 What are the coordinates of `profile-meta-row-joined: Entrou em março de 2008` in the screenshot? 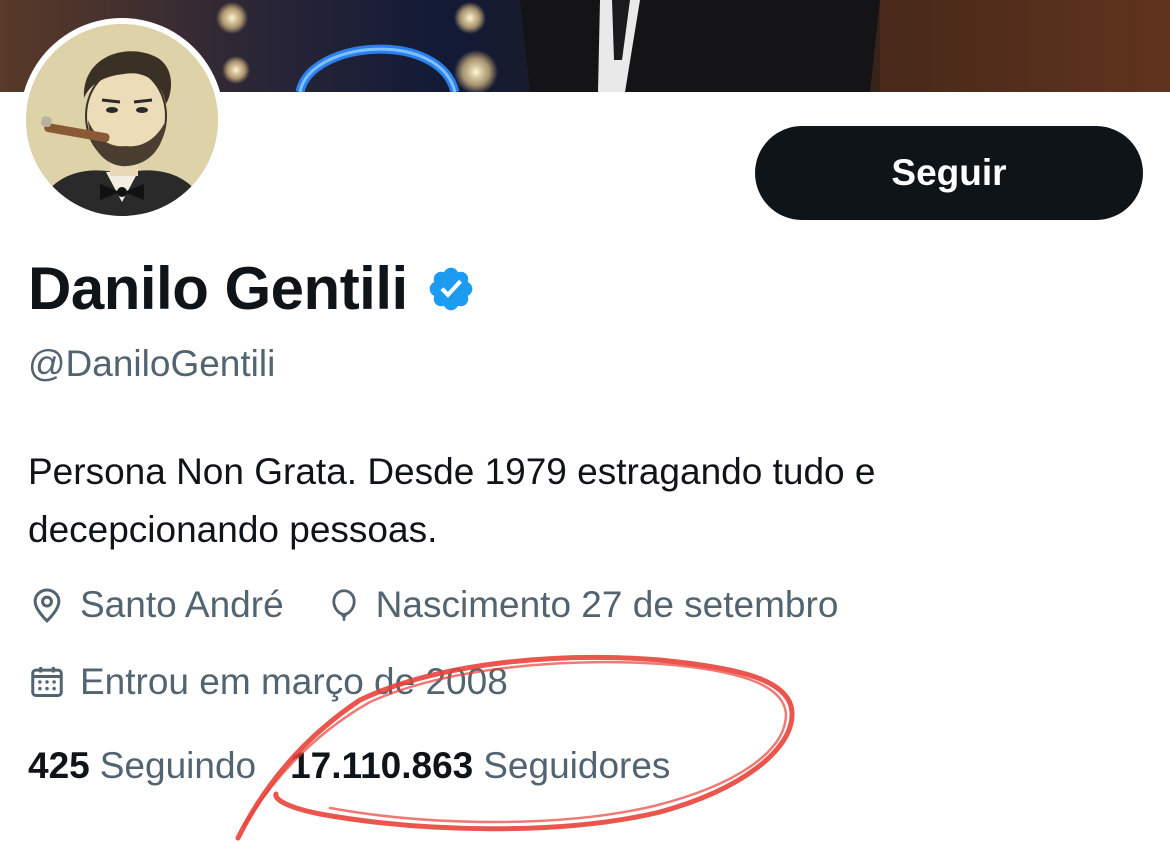 It's located at (289, 682).